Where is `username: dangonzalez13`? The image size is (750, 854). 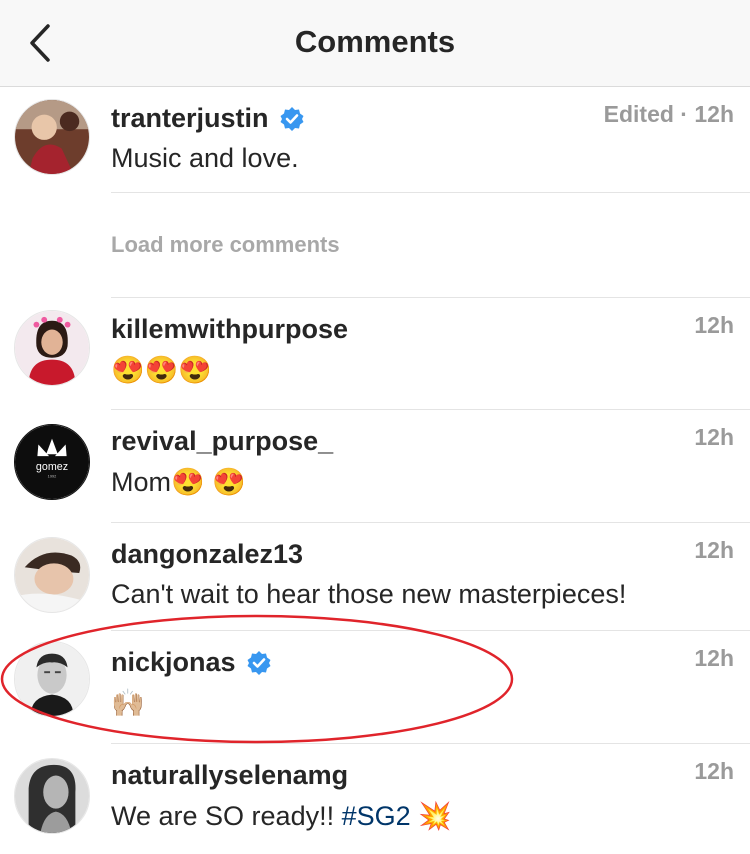 username: dangonzalez13 is located at coordinates (207, 554).